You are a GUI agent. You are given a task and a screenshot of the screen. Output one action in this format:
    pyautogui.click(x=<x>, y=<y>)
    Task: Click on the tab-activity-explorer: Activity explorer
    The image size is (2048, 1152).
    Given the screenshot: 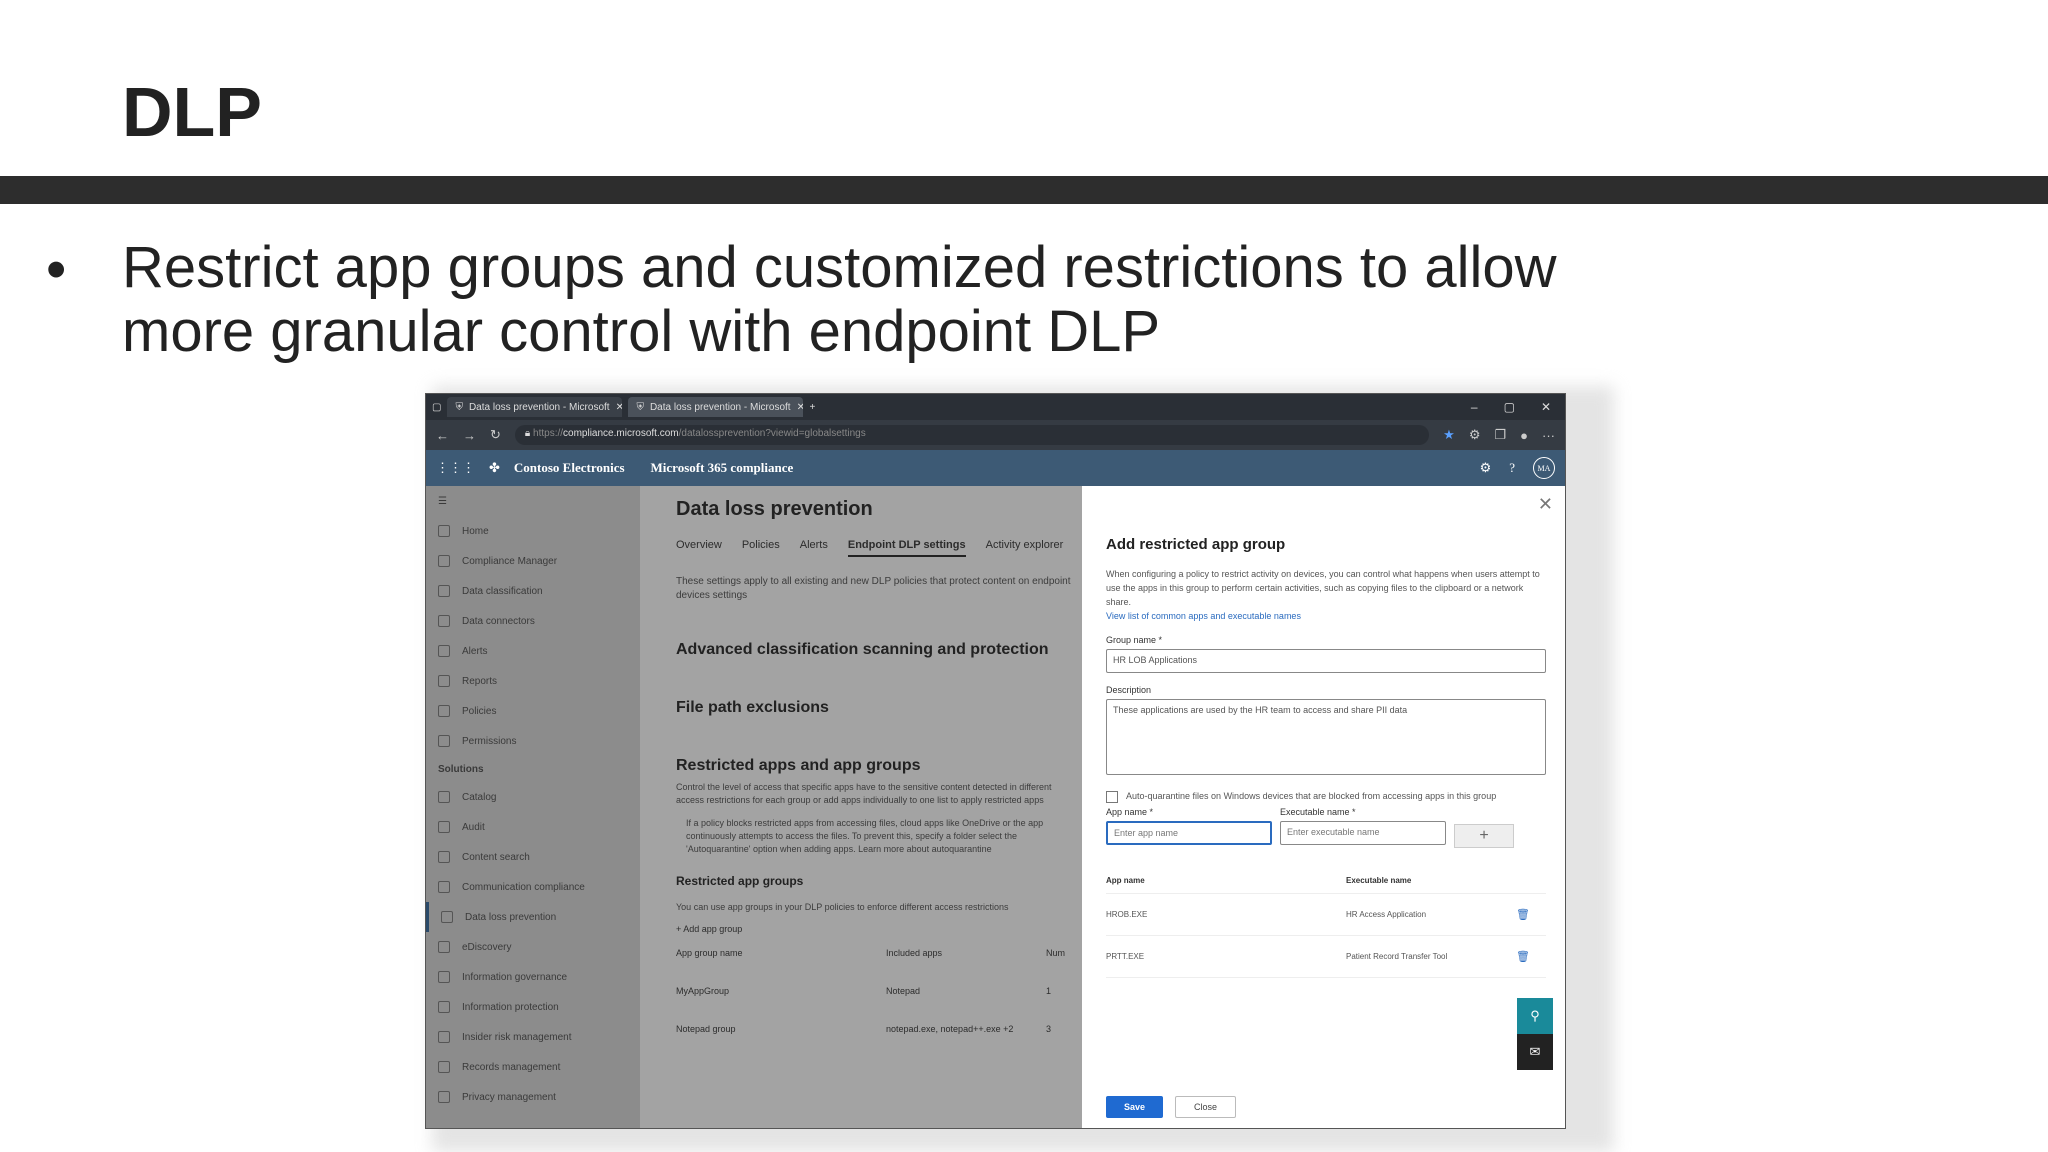 What is the action you would take?
    pyautogui.click(x=1025, y=548)
    